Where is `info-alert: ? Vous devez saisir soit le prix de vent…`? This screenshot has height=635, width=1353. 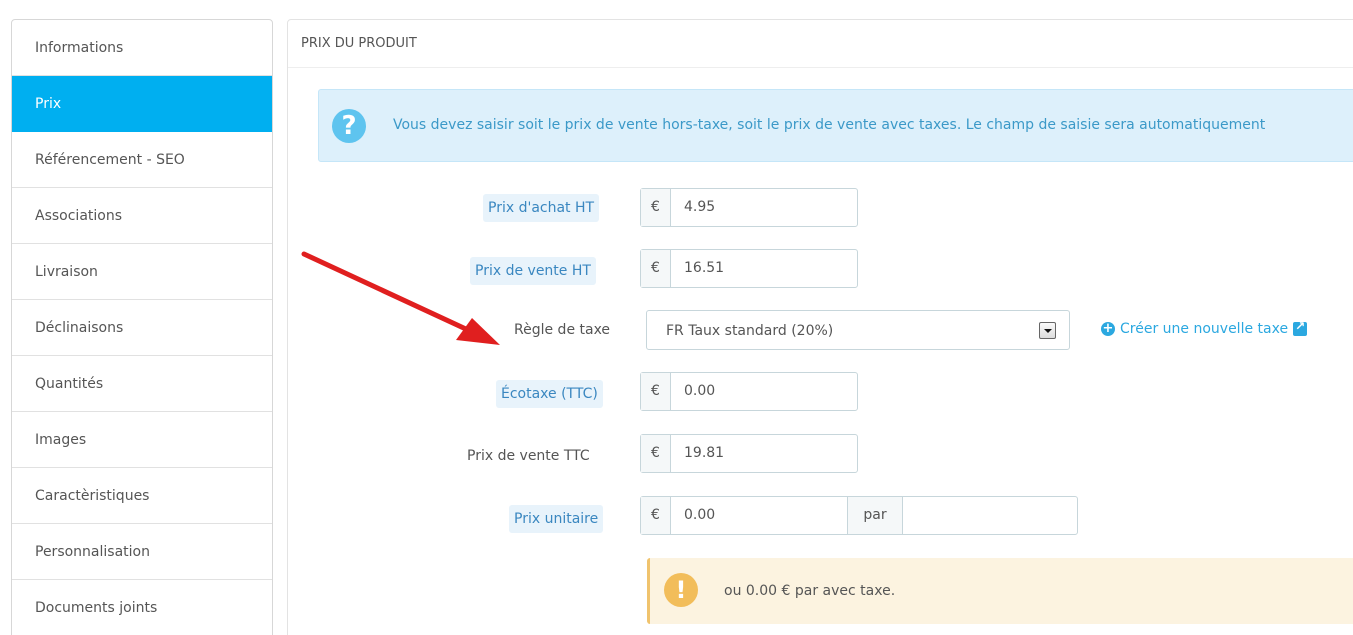 info-alert: ? Vous devez saisir soit le prix de vent… is located at coordinates (835, 125).